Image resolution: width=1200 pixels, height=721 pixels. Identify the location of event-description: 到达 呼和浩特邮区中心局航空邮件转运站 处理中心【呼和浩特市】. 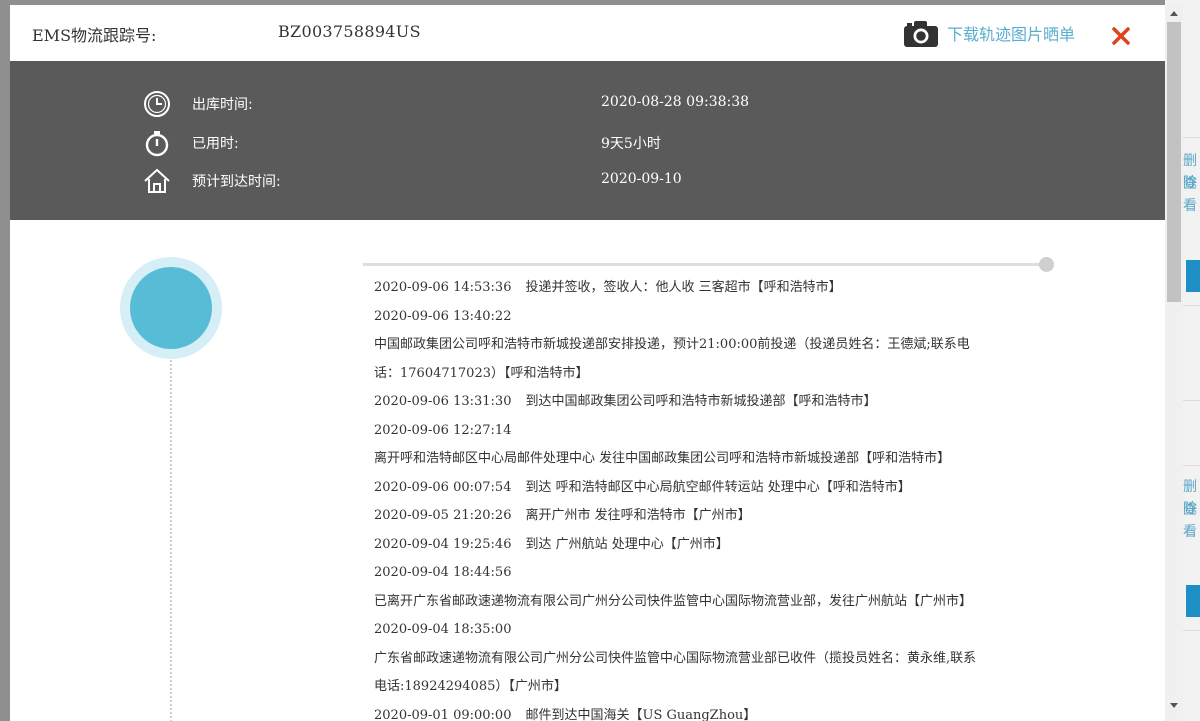
(718, 487).